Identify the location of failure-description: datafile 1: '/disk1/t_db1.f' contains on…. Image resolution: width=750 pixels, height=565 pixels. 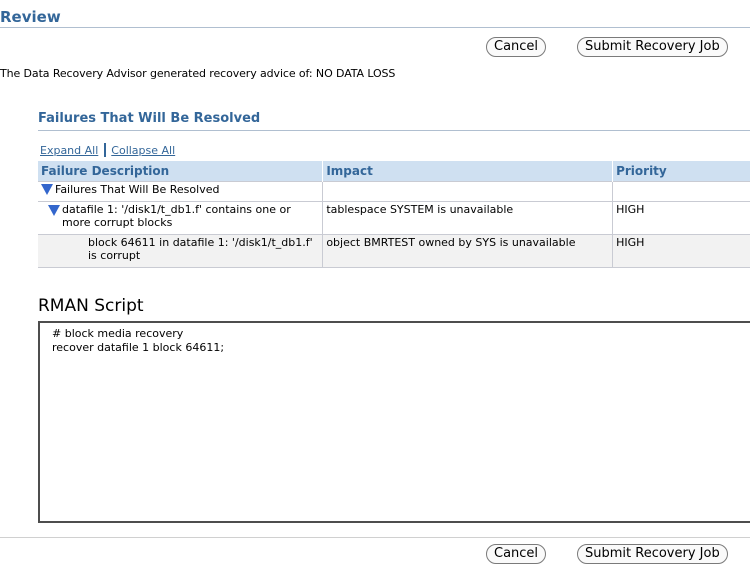
(176, 216).